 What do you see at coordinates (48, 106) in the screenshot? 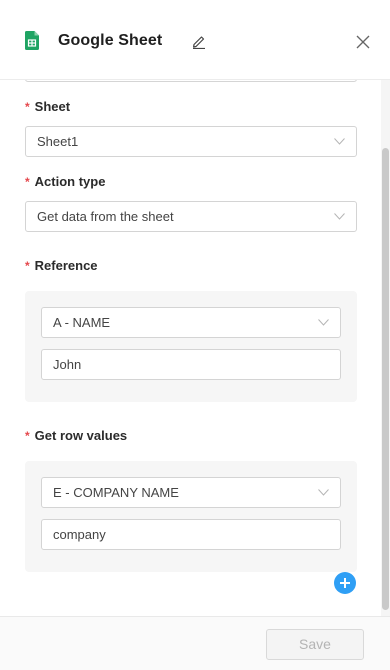
I see `sheet-label: * Sheet` at bounding box center [48, 106].